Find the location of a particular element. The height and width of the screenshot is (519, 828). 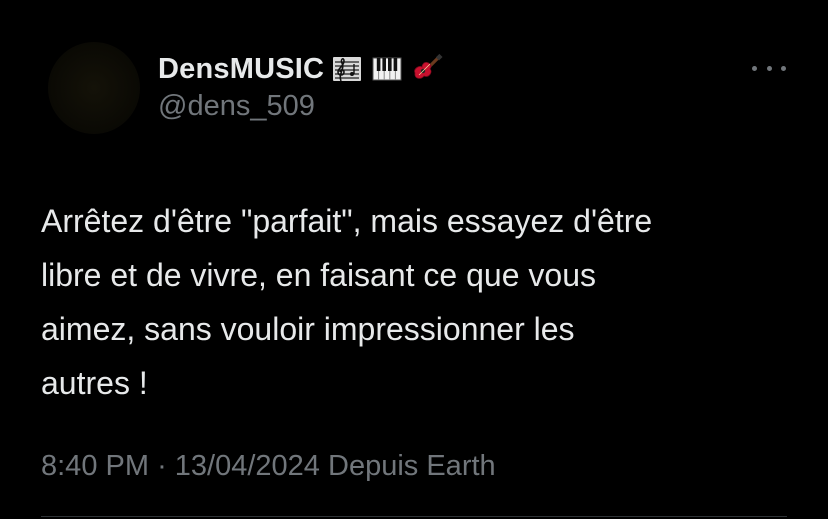

tweet-meta: 8:40 PM · 13/04/2024 Depuis Earth is located at coordinates (268, 466).